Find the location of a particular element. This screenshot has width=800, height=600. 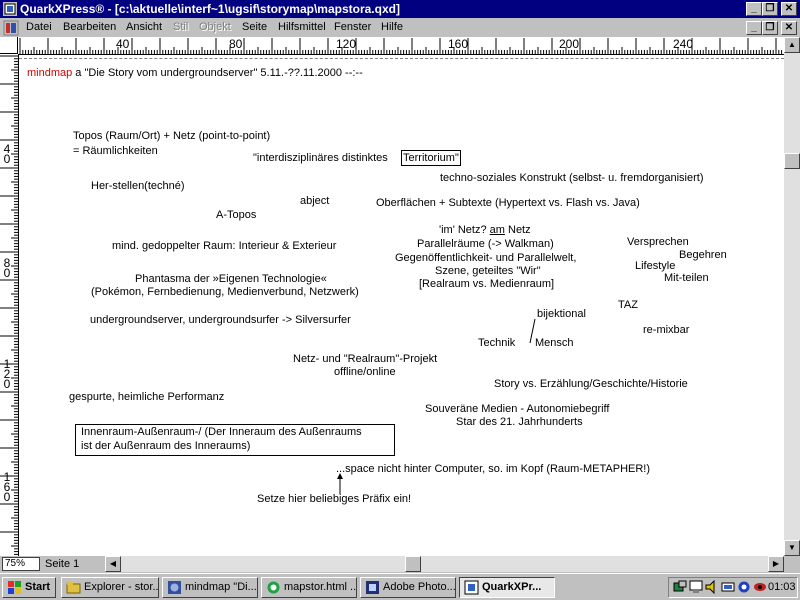

scroll-thumb is located at coordinates (792, 161).